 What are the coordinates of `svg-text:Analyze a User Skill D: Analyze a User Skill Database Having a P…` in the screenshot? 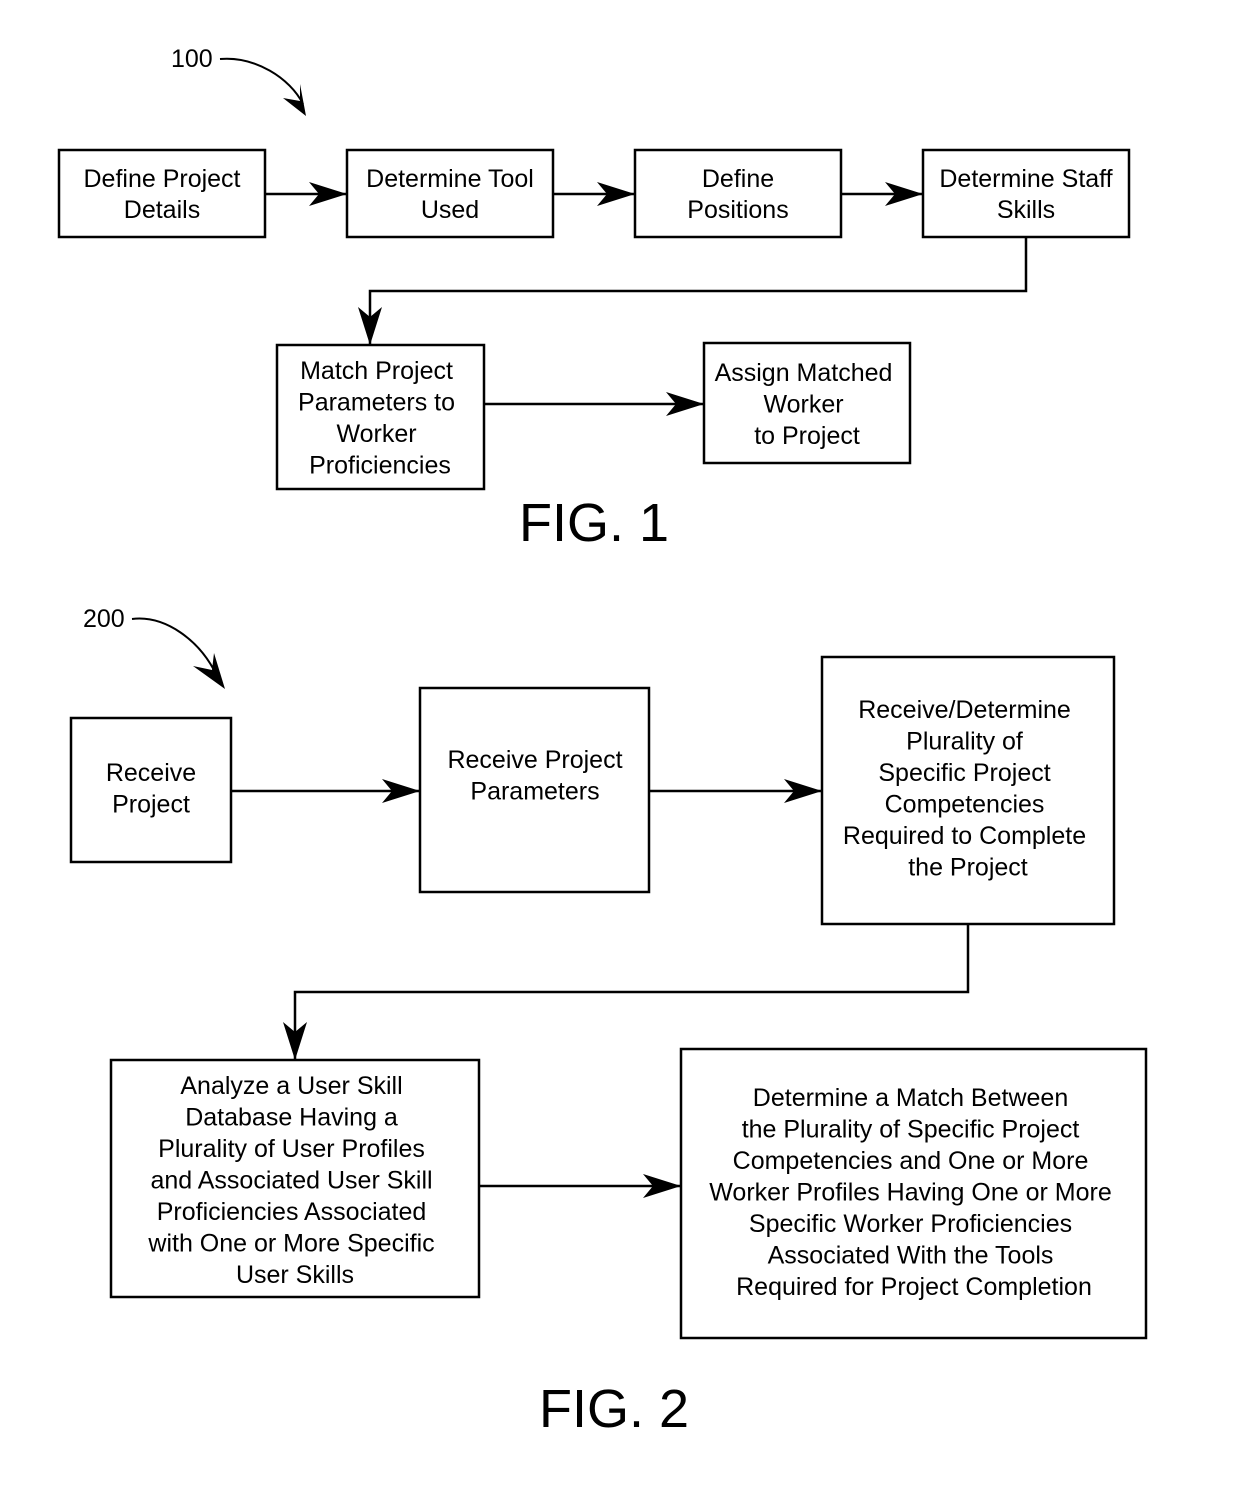 It's located at (294, 1180).